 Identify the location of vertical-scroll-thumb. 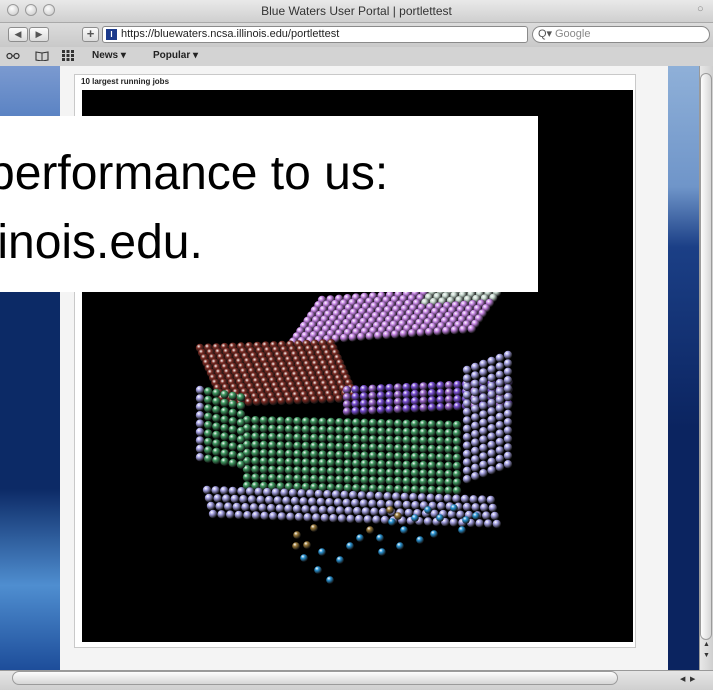
(706, 356).